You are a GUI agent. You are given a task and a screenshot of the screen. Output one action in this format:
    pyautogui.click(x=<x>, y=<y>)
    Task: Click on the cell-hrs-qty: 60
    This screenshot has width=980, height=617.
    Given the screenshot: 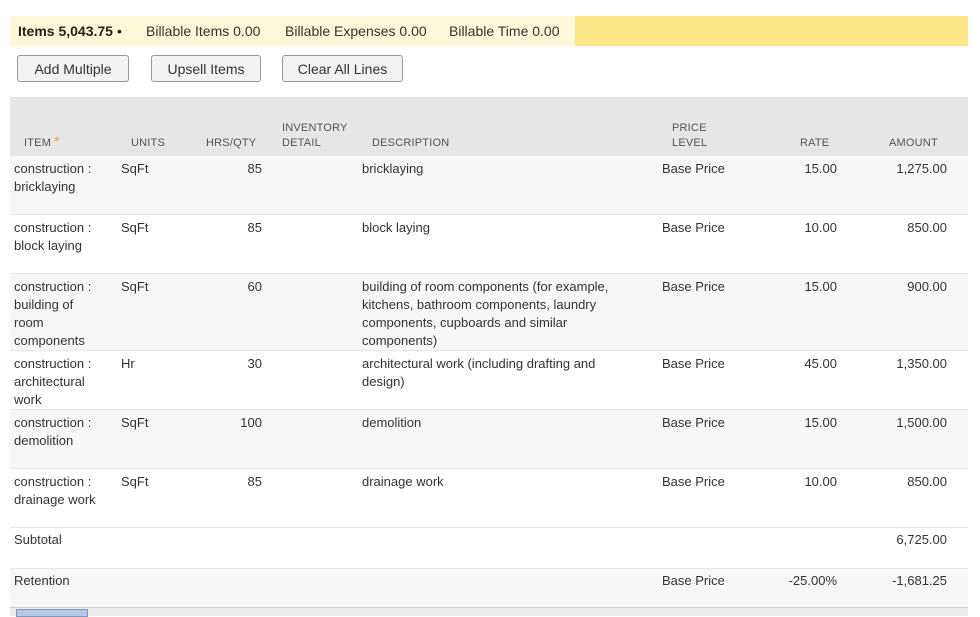 What is the action you would take?
    pyautogui.click(x=254, y=286)
    